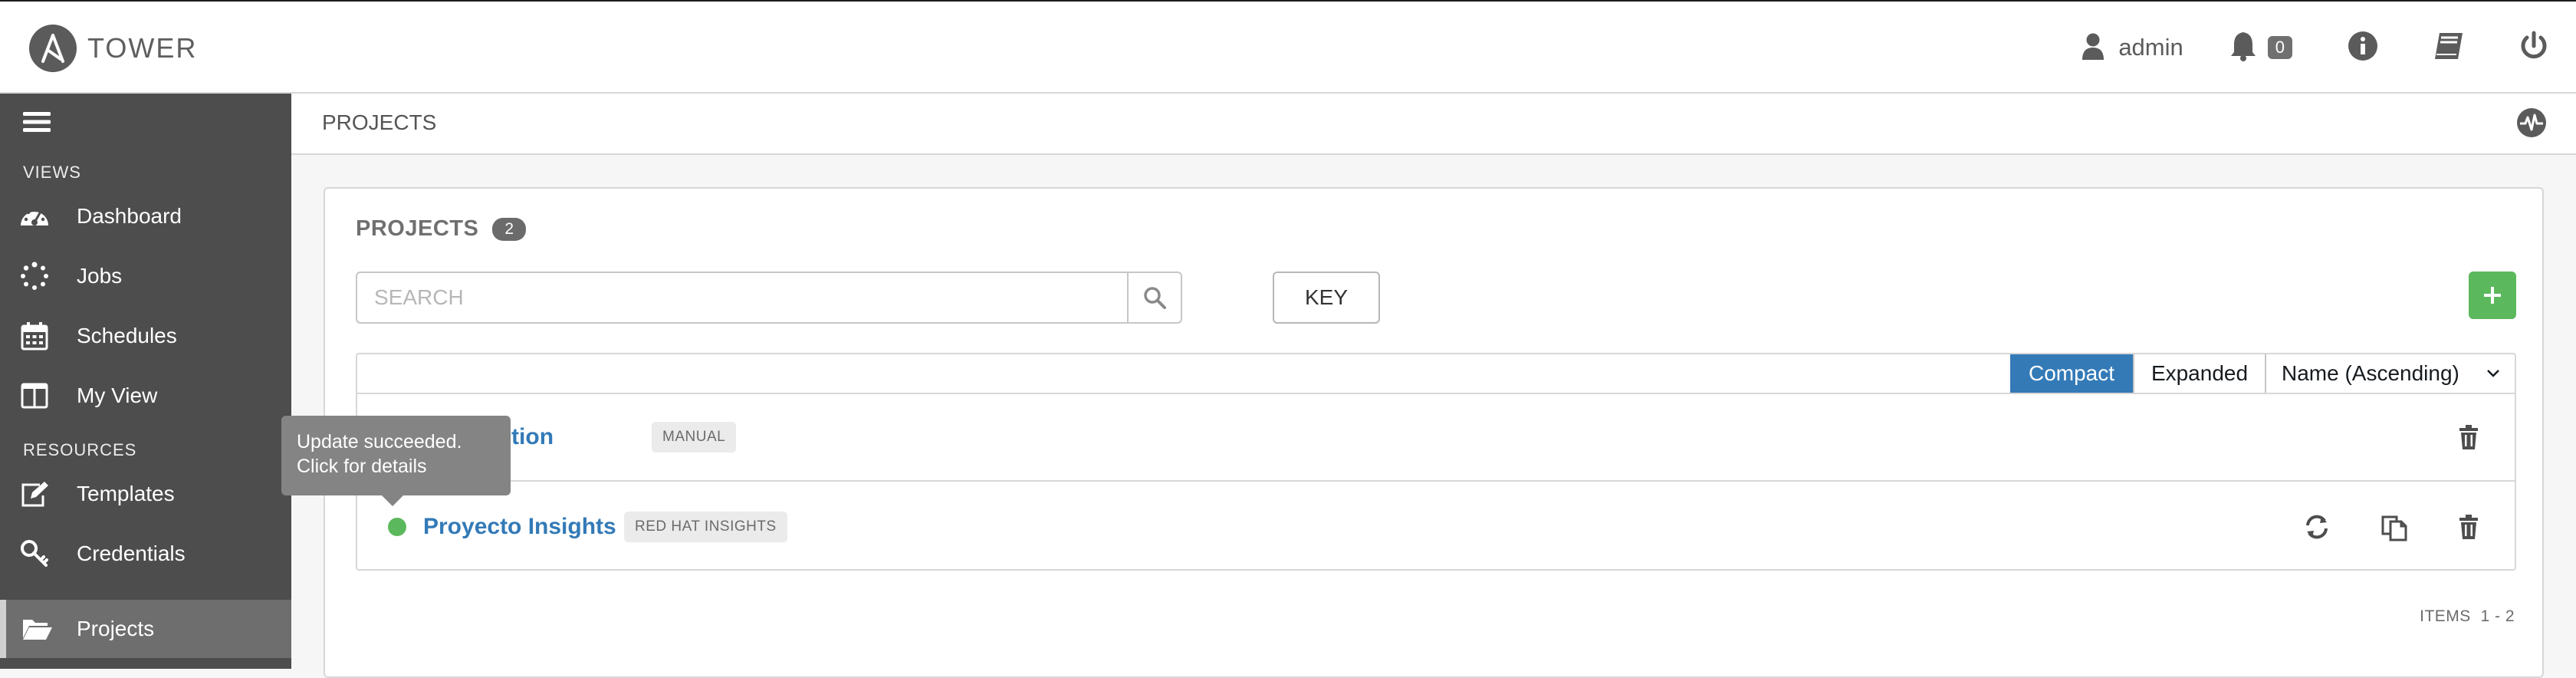 The width and height of the screenshot is (2576, 678). I want to click on breadcrumb-bar: PROJECTS, so click(1434, 124).